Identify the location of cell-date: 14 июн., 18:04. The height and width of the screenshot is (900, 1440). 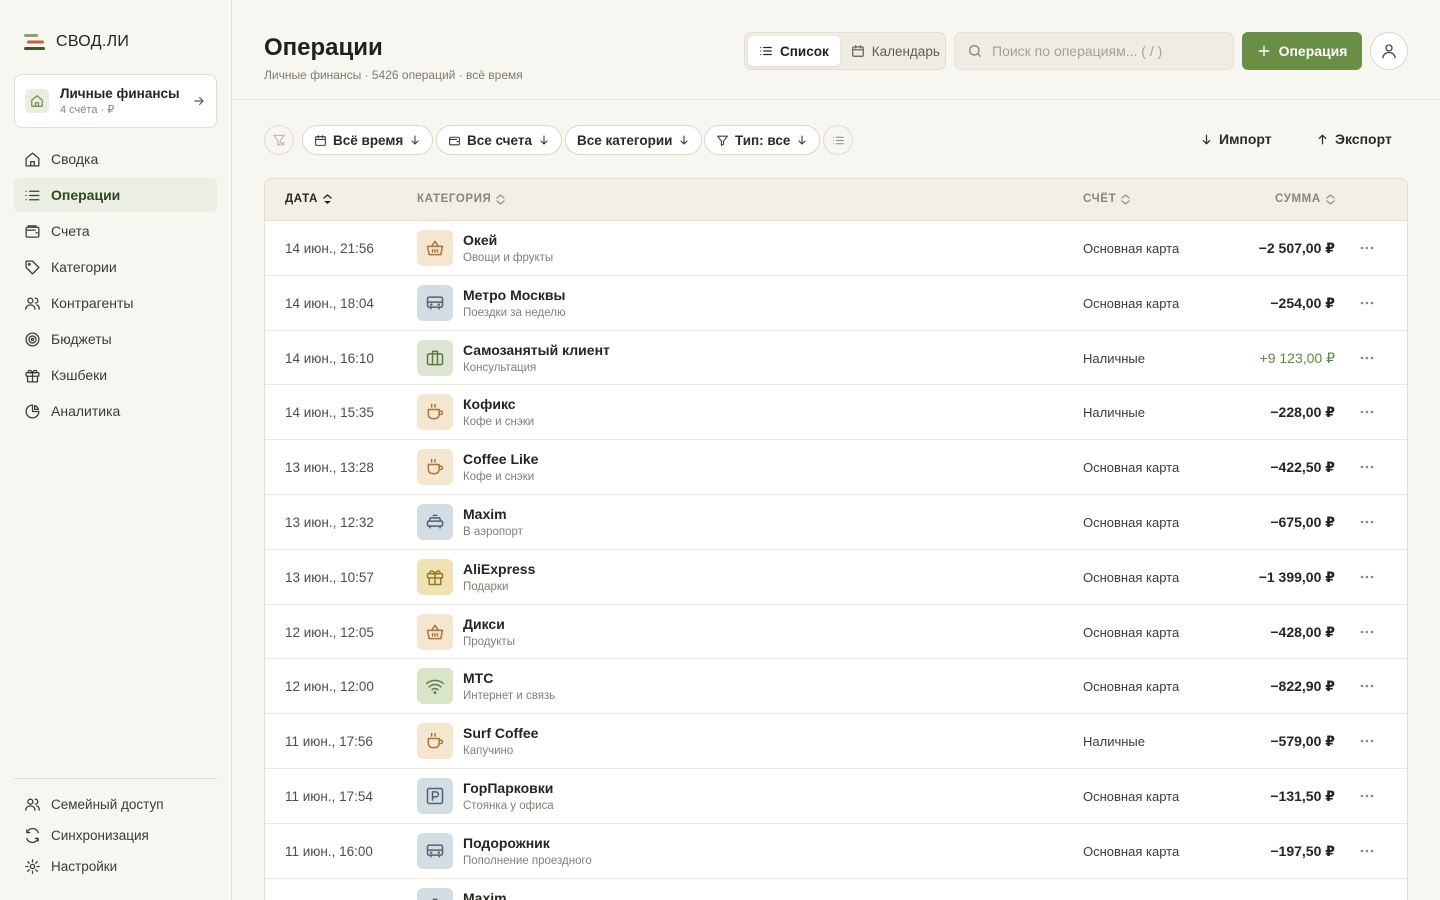
(329, 303).